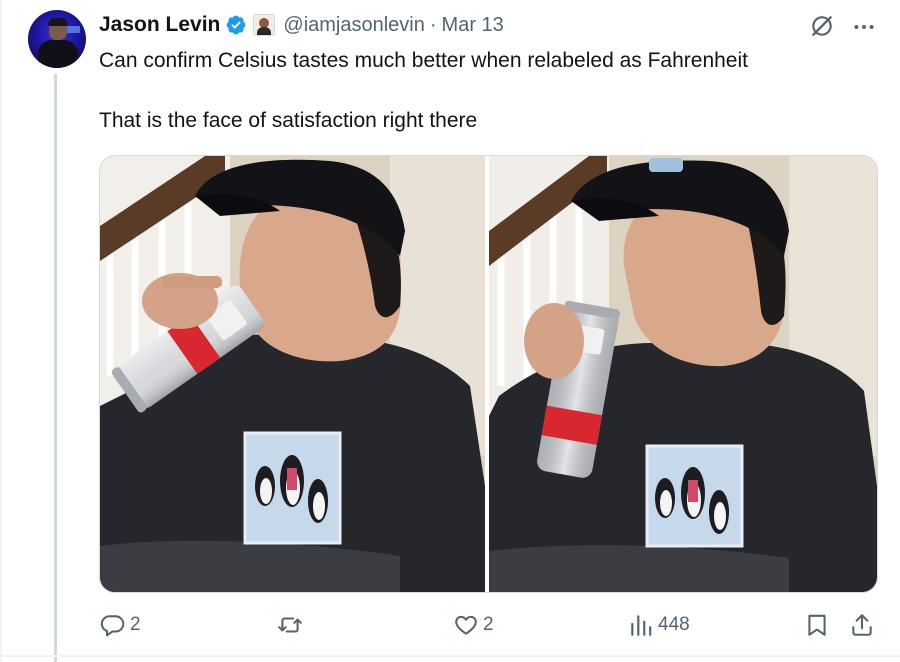 The width and height of the screenshot is (900, 662). I want to click on like-count: 2, so click(488, 624).